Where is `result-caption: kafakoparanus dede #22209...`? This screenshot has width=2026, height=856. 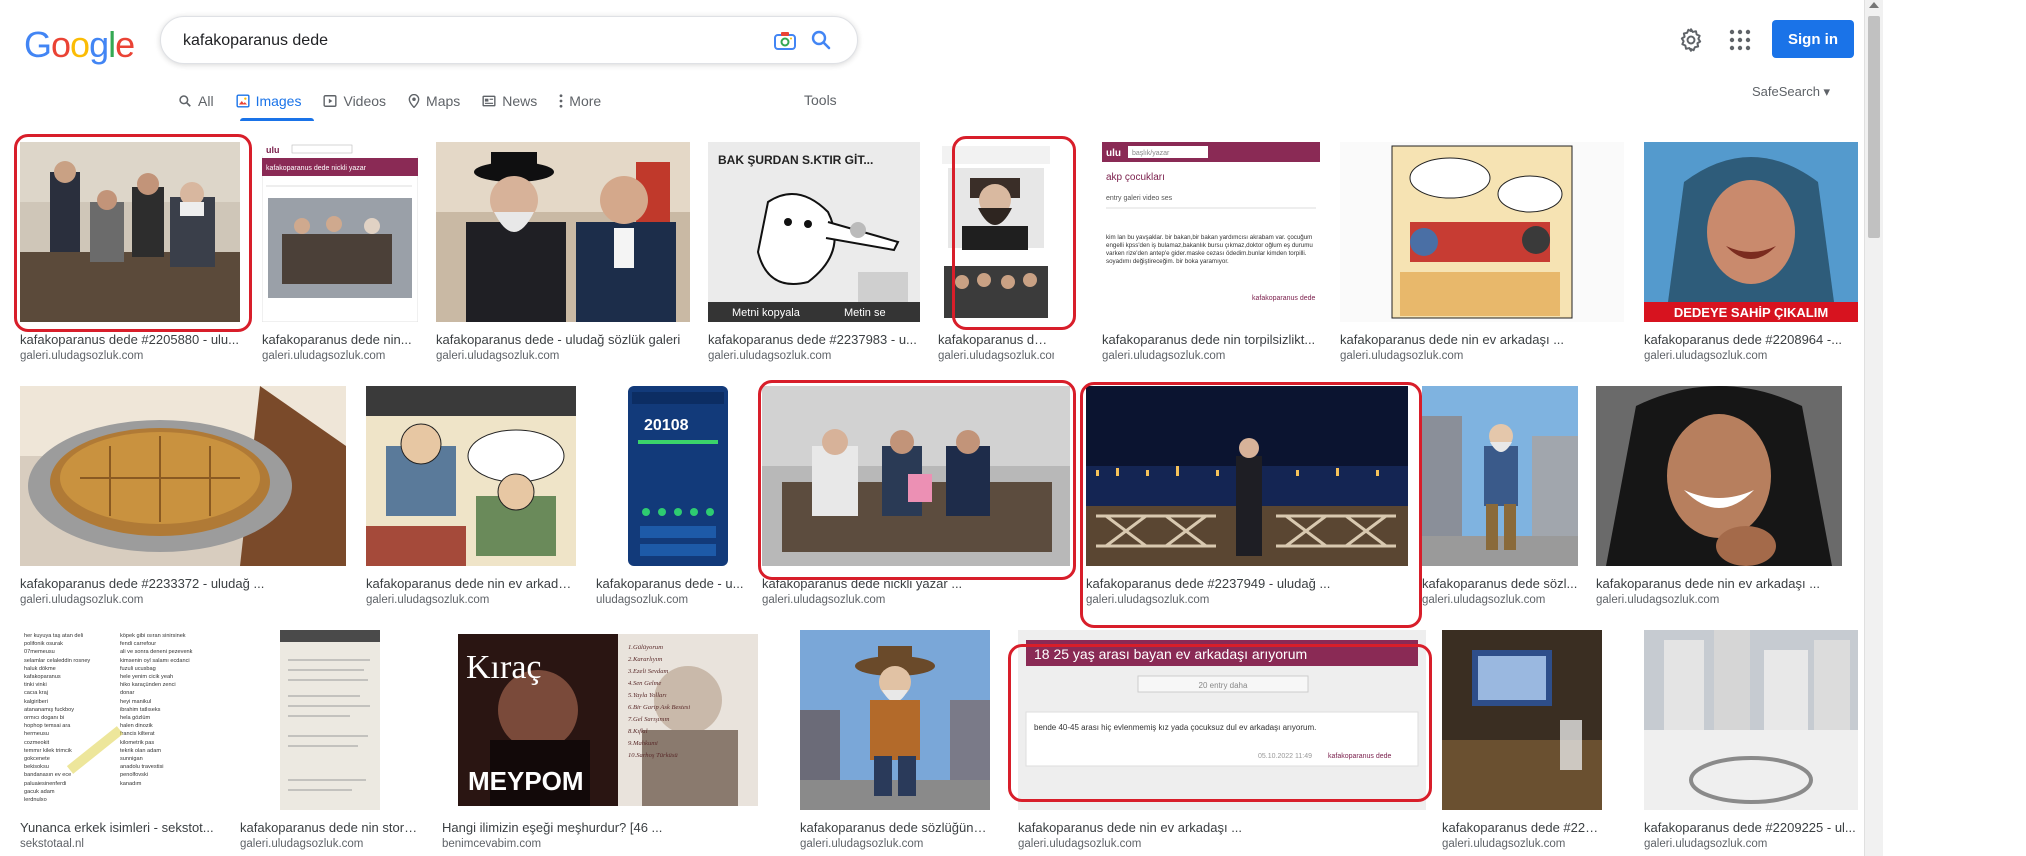
result-caption: kafakoparanus dede #22209... is located at coordinates (1522, 827).